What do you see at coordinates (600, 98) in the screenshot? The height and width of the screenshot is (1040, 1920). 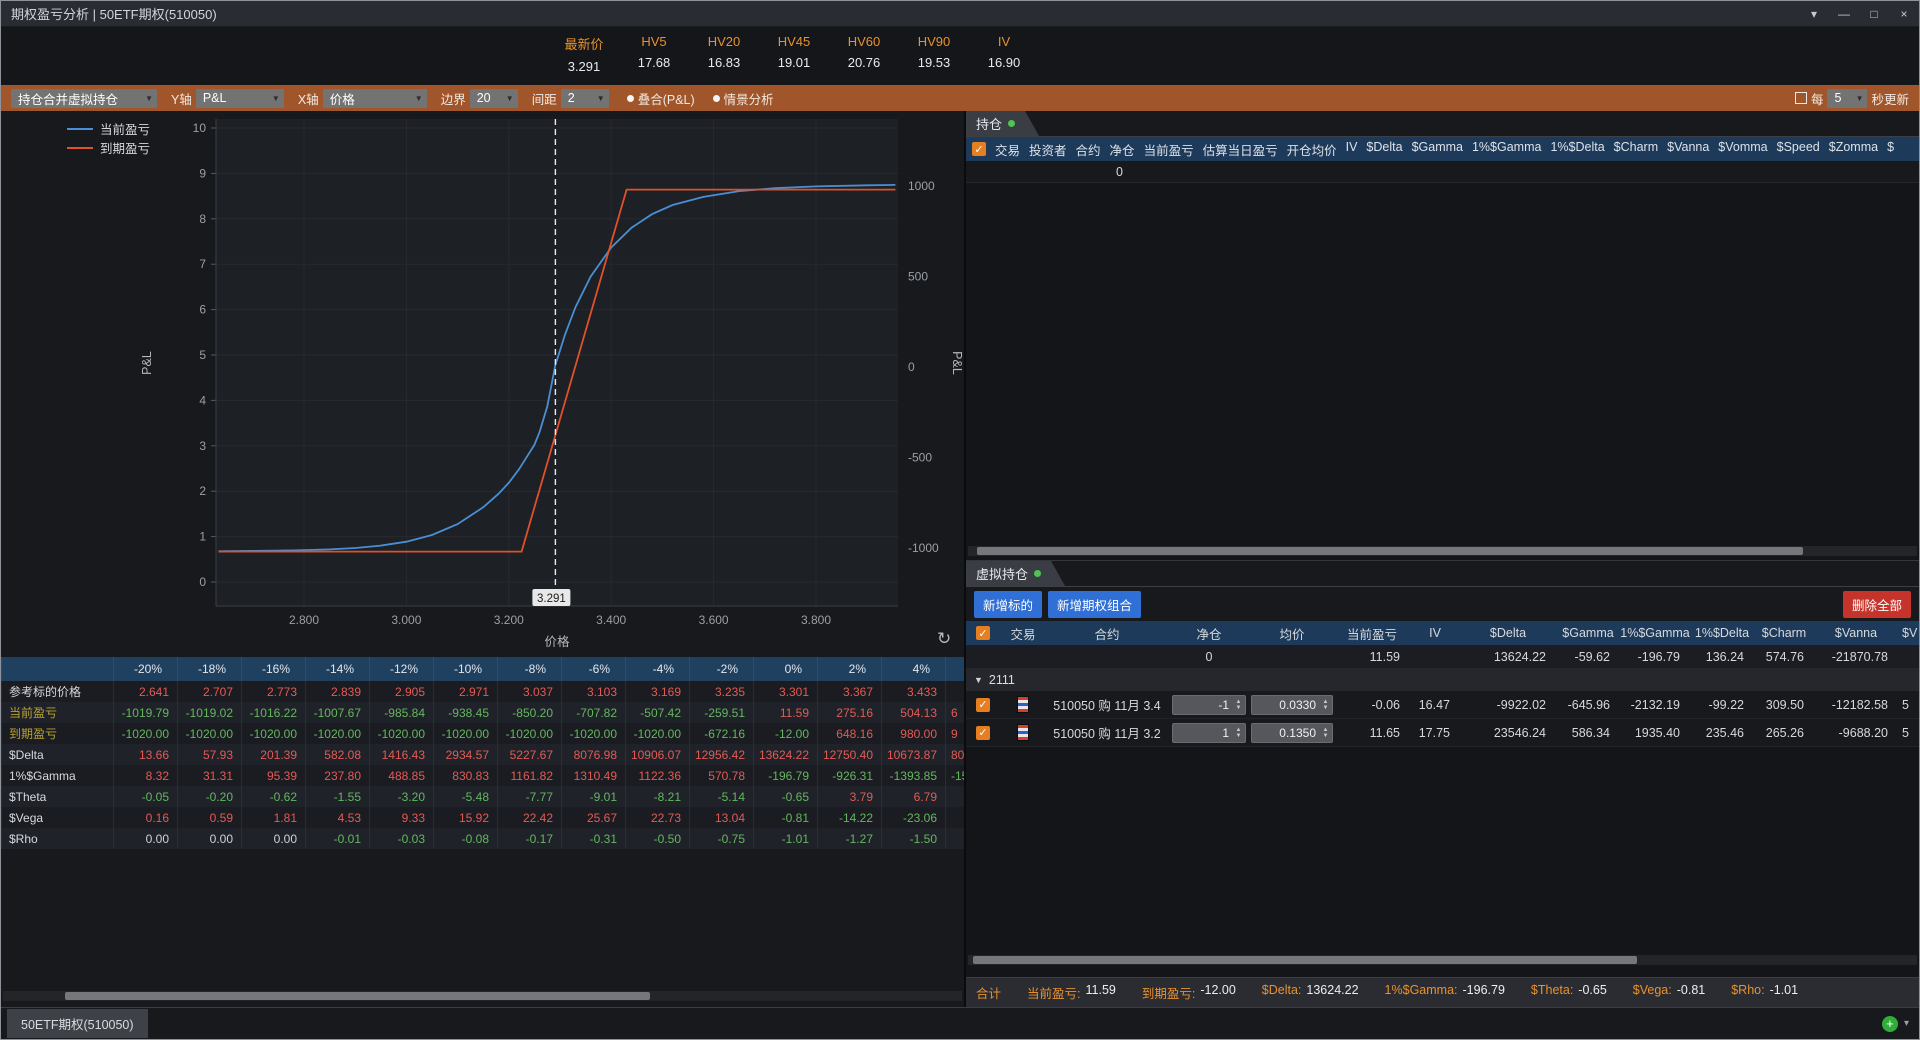 I see `chevron-down-icon: ▼` at bounding box center [600, 98].